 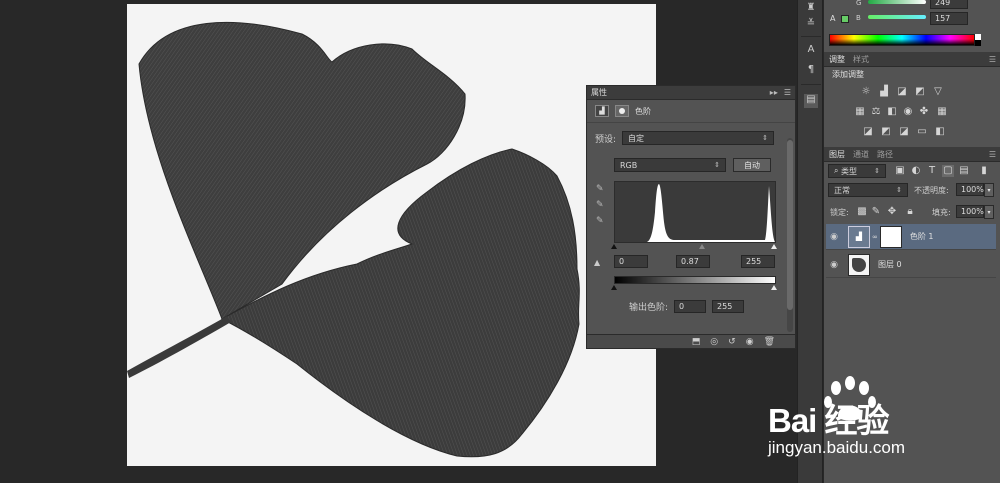 What do you see at coordinates (690, 306) in the screenshot?
I see `output-black-field: 0` at bounding box center [690, 306].